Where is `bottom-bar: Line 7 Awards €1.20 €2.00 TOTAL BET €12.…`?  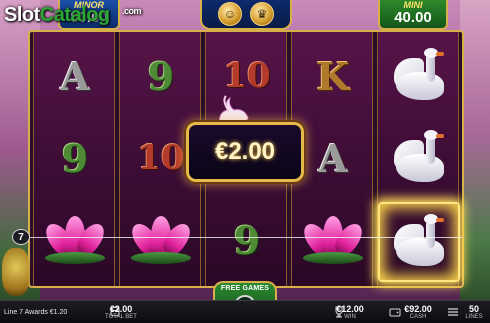 bottom-bar: Line 7 Awards €1.20 €2.00 TOTAL BET €12.… is located at coordinates (245, 311).